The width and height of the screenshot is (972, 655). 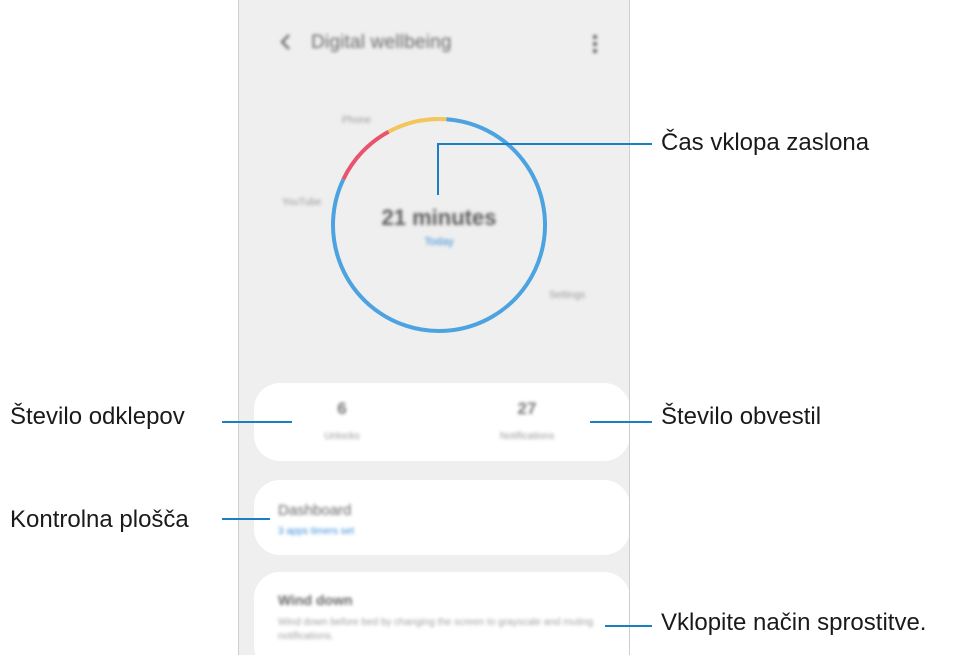 I want to click on dashboard-subtitle: 3 apps timers set, so click(x=316, y=531).